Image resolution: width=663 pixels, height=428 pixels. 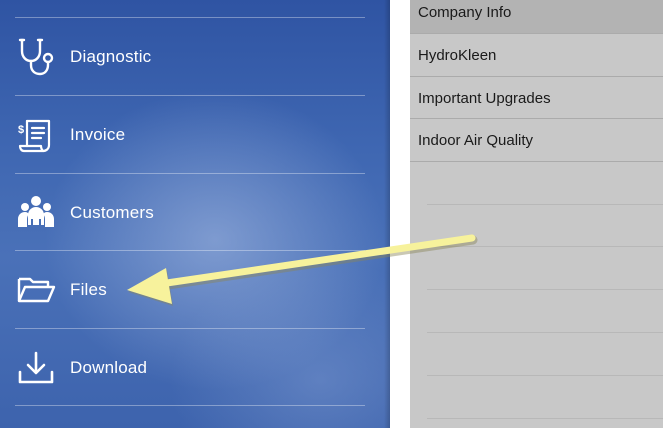 What do you see at coordinates (98, 134) in the screenshot?
I see `menu-item-label: Invoice` at bounding box center [98, 134].